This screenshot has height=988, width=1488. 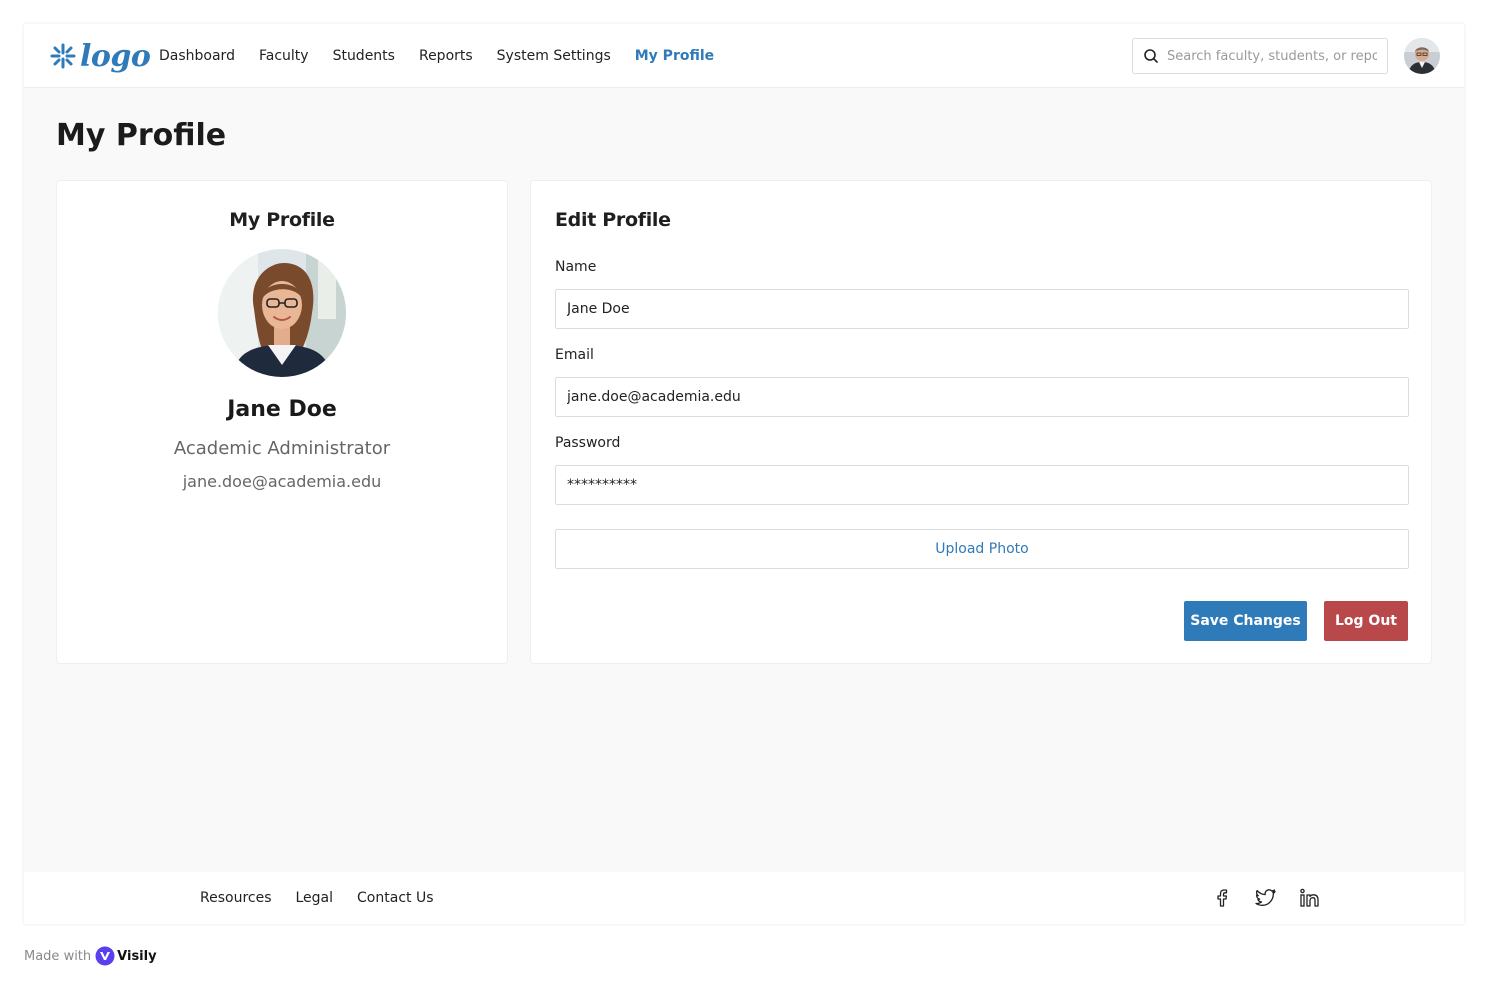 I want to click on profile-photo-image, so click(x=282, y=313).